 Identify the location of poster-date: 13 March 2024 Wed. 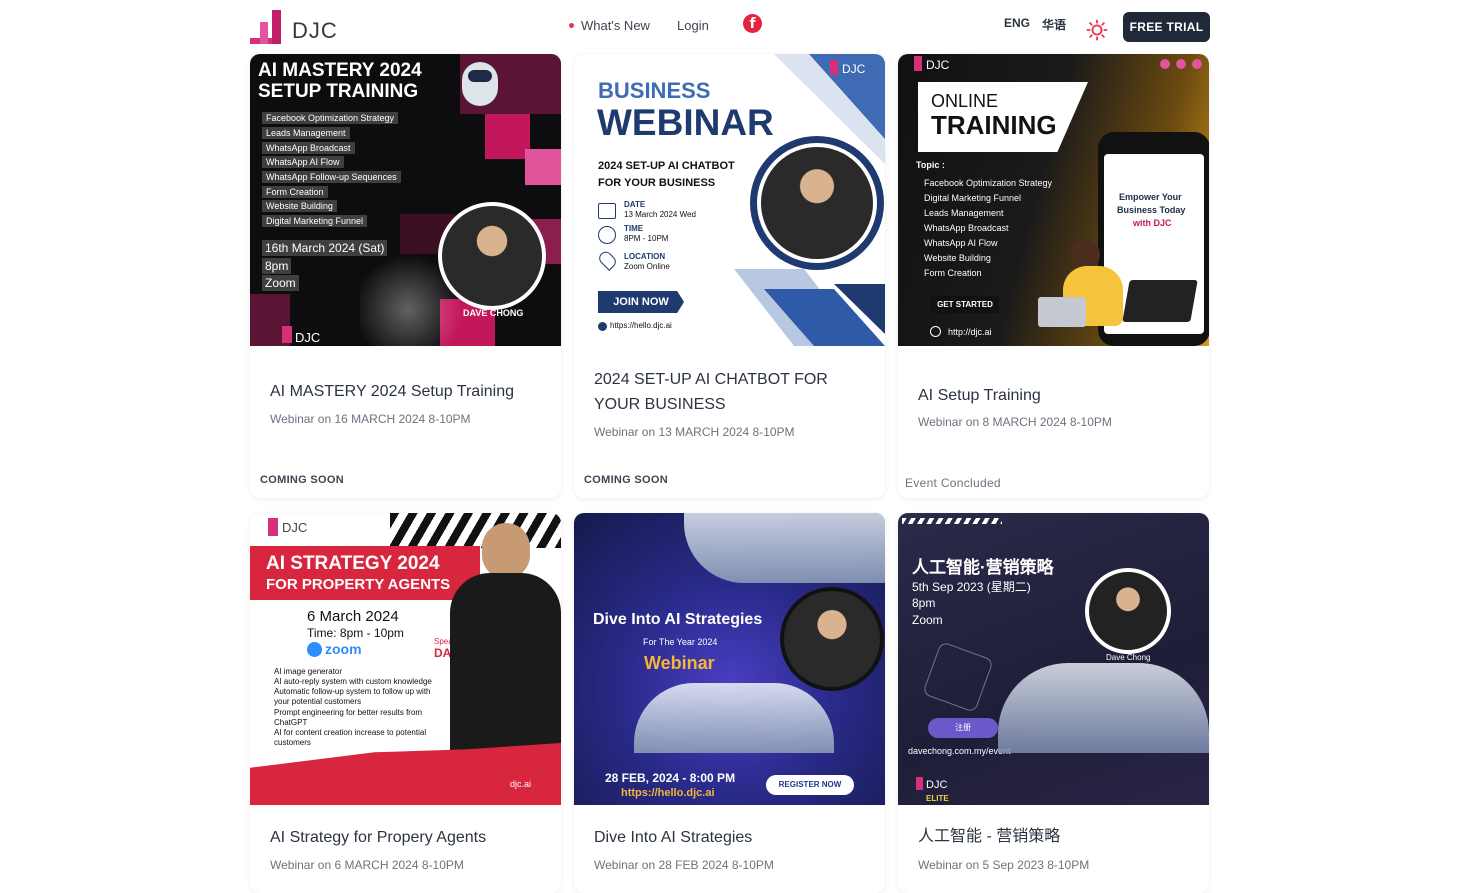
(660, 214).